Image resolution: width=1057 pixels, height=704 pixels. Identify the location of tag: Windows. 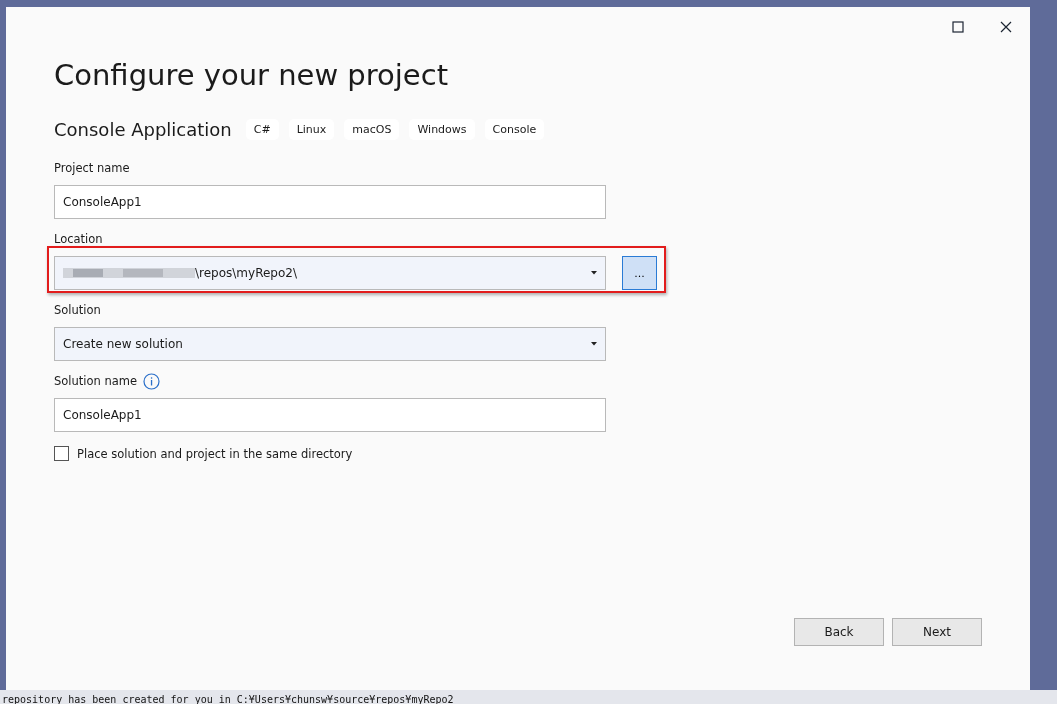
(442, 129).